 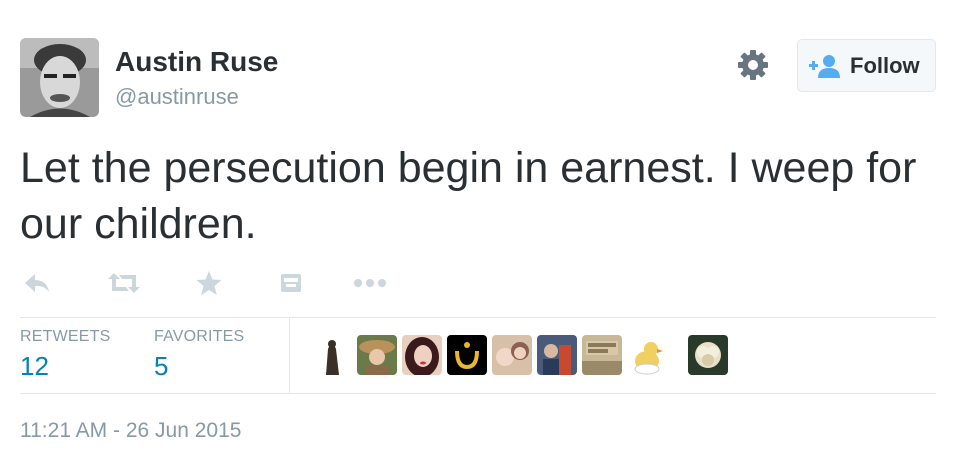 I want to click on retweet-icon, so click(x=124, y=283).